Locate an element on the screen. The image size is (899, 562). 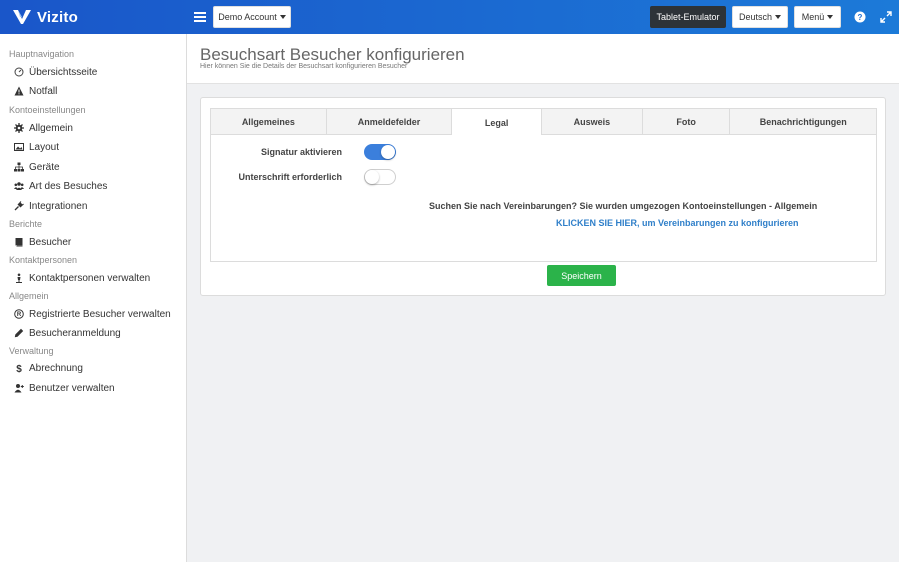
sidebar-item-devices: Geräte is located at coordinates (37, 167).